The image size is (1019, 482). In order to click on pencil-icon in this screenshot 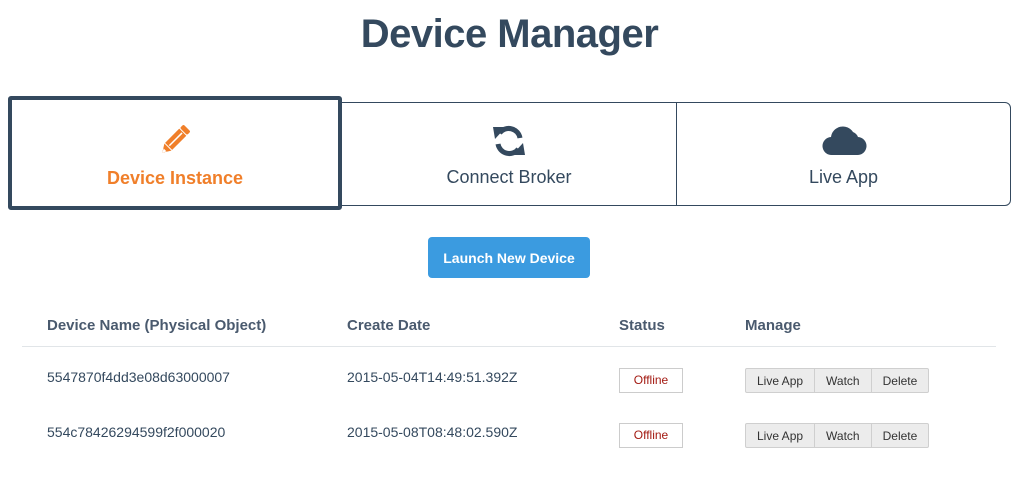, I will do `click(175, 140)`.